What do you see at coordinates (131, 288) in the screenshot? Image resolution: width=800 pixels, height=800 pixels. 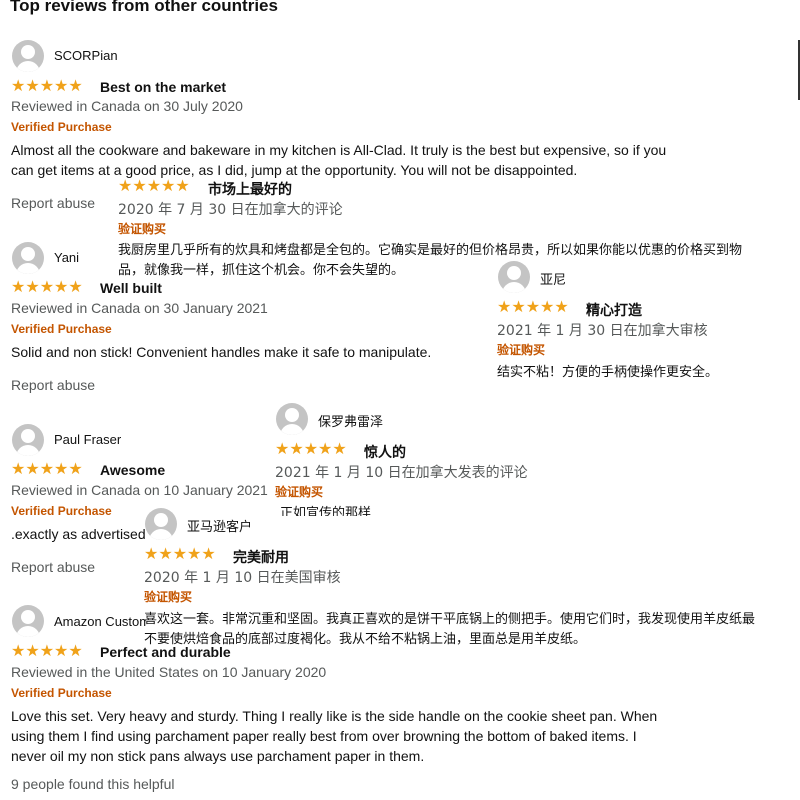 I see `review-title: Well built` at bounding box center [131, 288].